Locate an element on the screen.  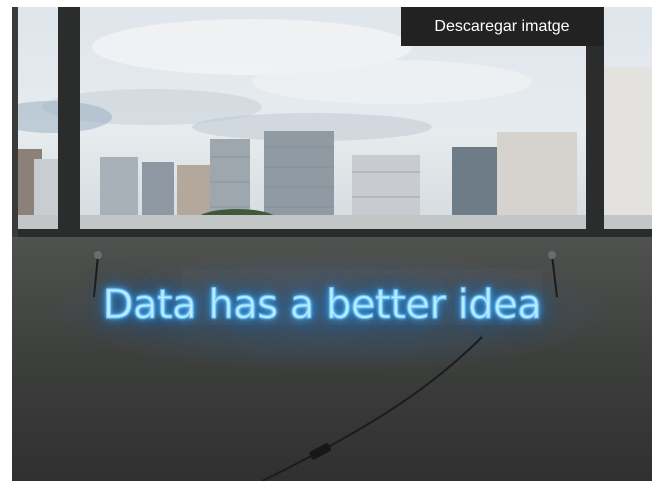
download-image-button: Descaregar imatge is located at coordinates (502, 26).